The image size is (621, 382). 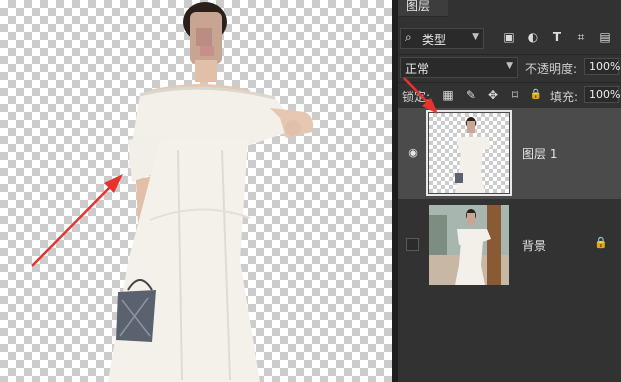 I want to click on shape-filter-icon: ⌗, so click(x=581, y=37).